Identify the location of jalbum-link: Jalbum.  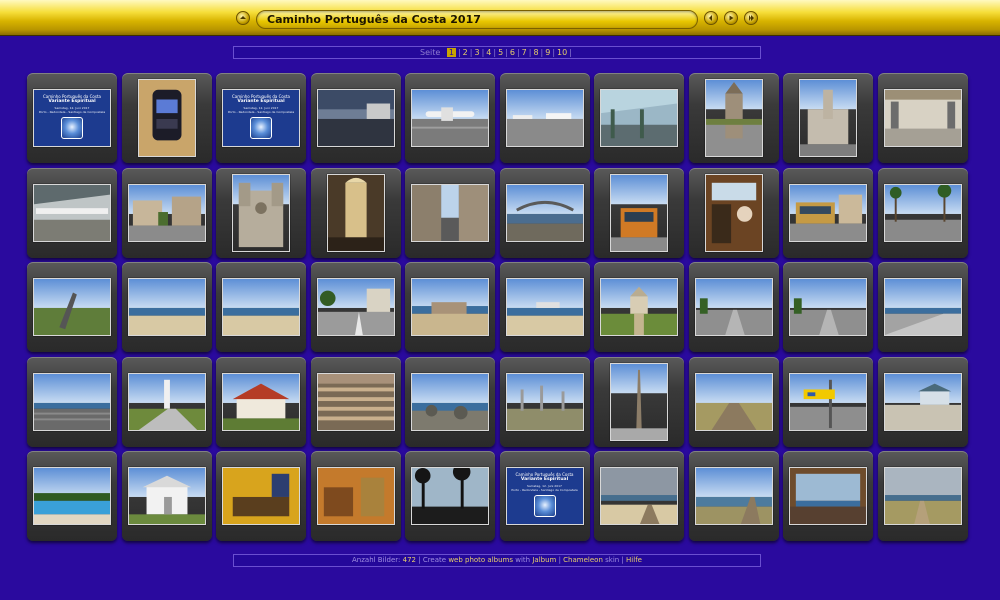
(544, 560).